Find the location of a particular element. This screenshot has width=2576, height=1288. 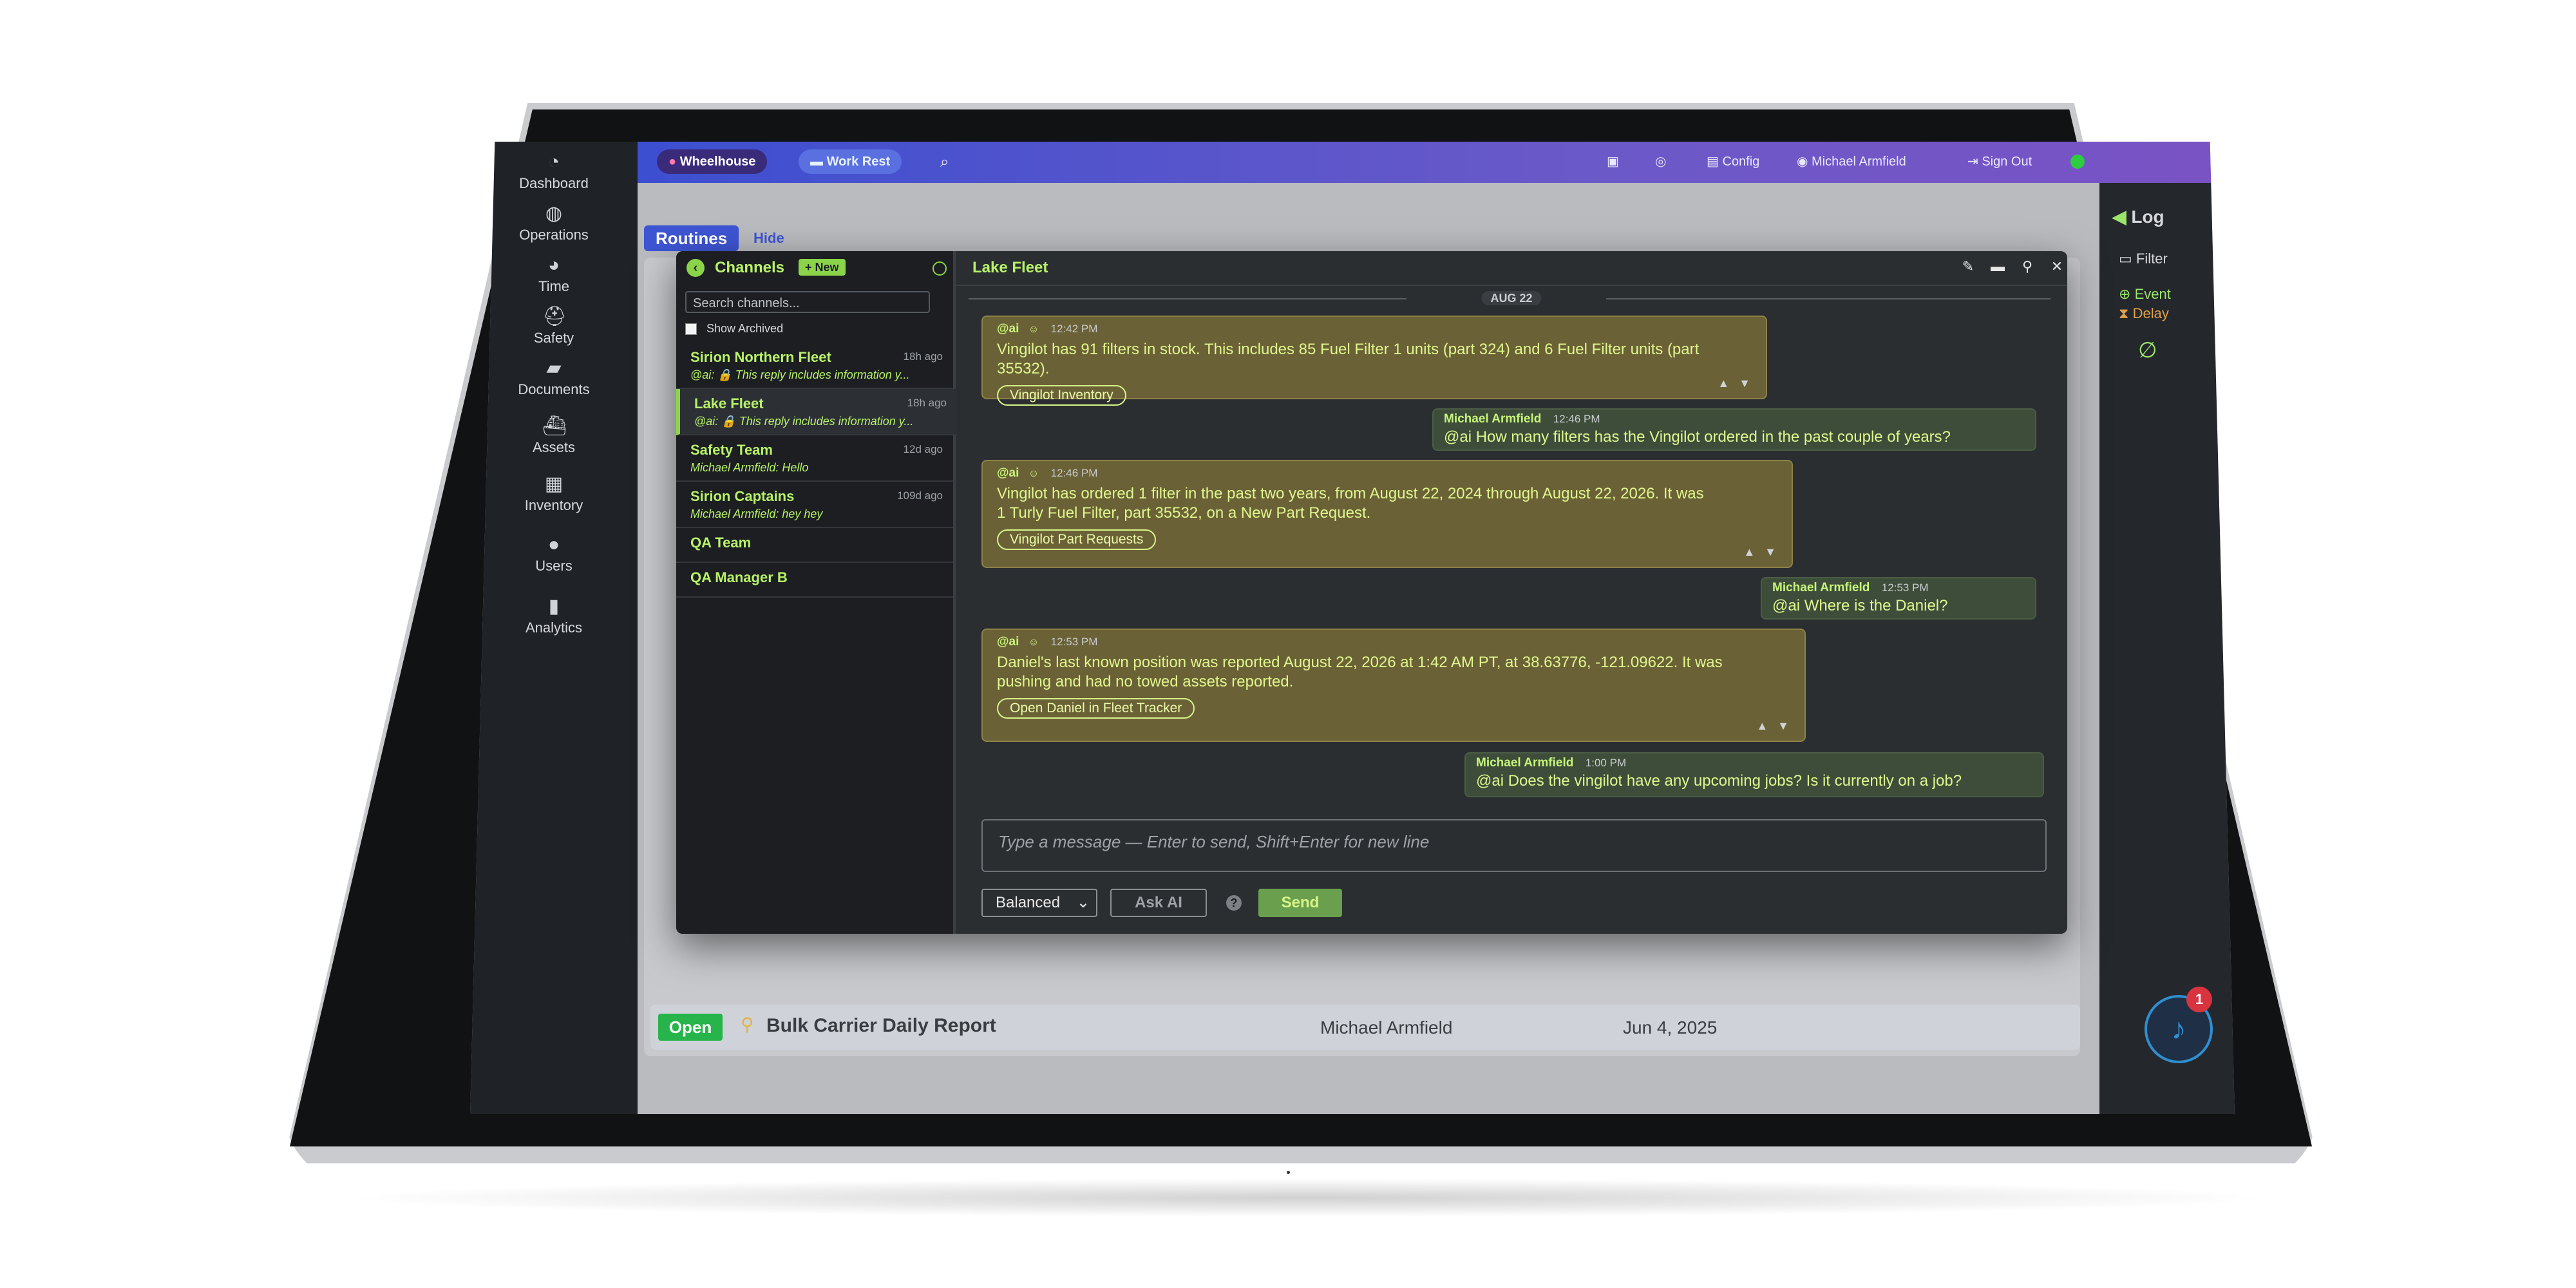

filter-icon: ▭ is located at coordinates (2125, 259).